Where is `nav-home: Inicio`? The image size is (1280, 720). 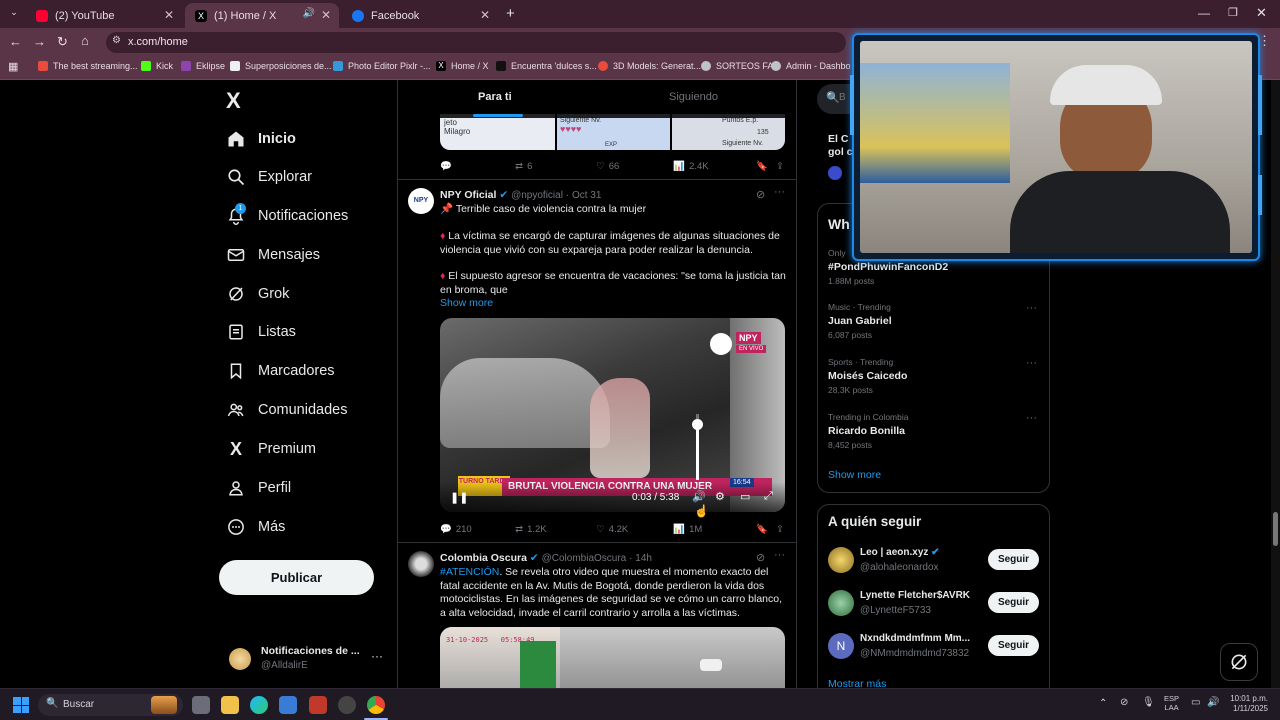
nav-home: Inicio is located at coordinates (261, 139).